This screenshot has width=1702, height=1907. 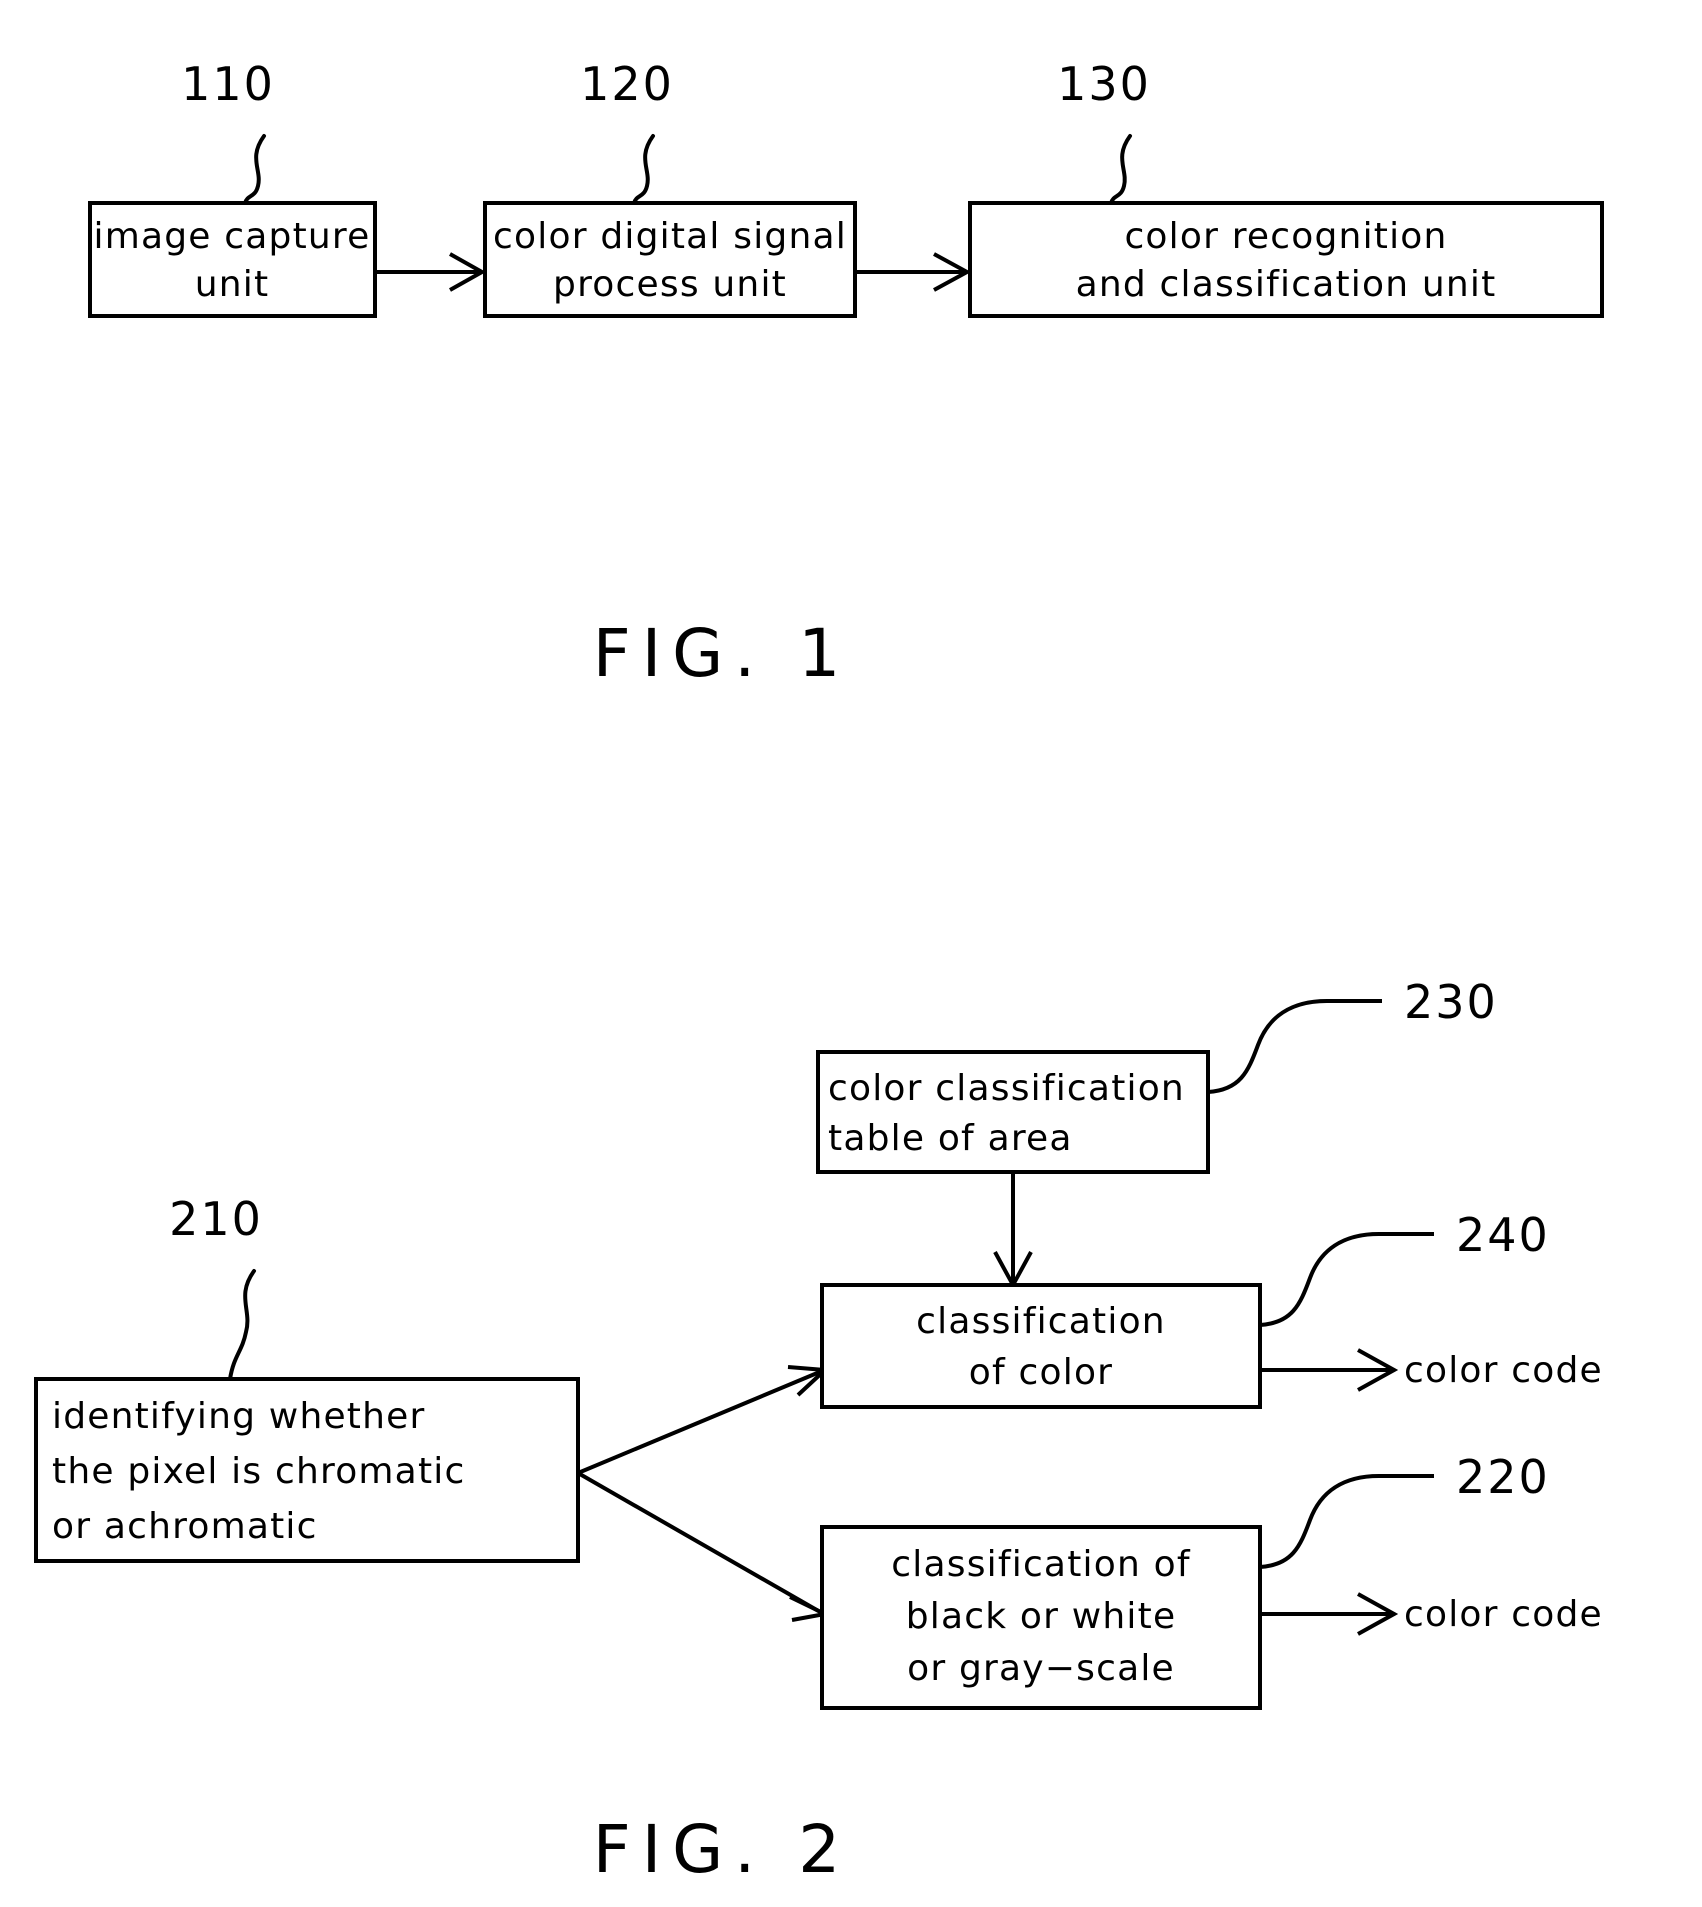 What do you see at coordinates (185, 1526) in the screenshot?
I see `box-210-line3: or achromatic` at bounding box center [185, 1526].